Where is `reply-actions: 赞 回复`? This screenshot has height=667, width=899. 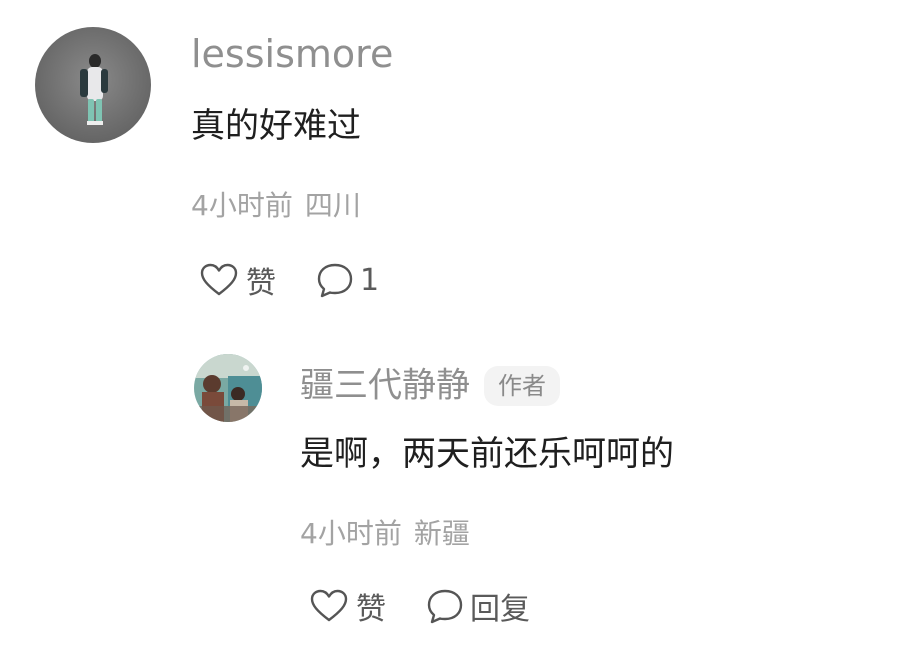
reply-actions: 赞 回复 is located at coordinates (420, 606).